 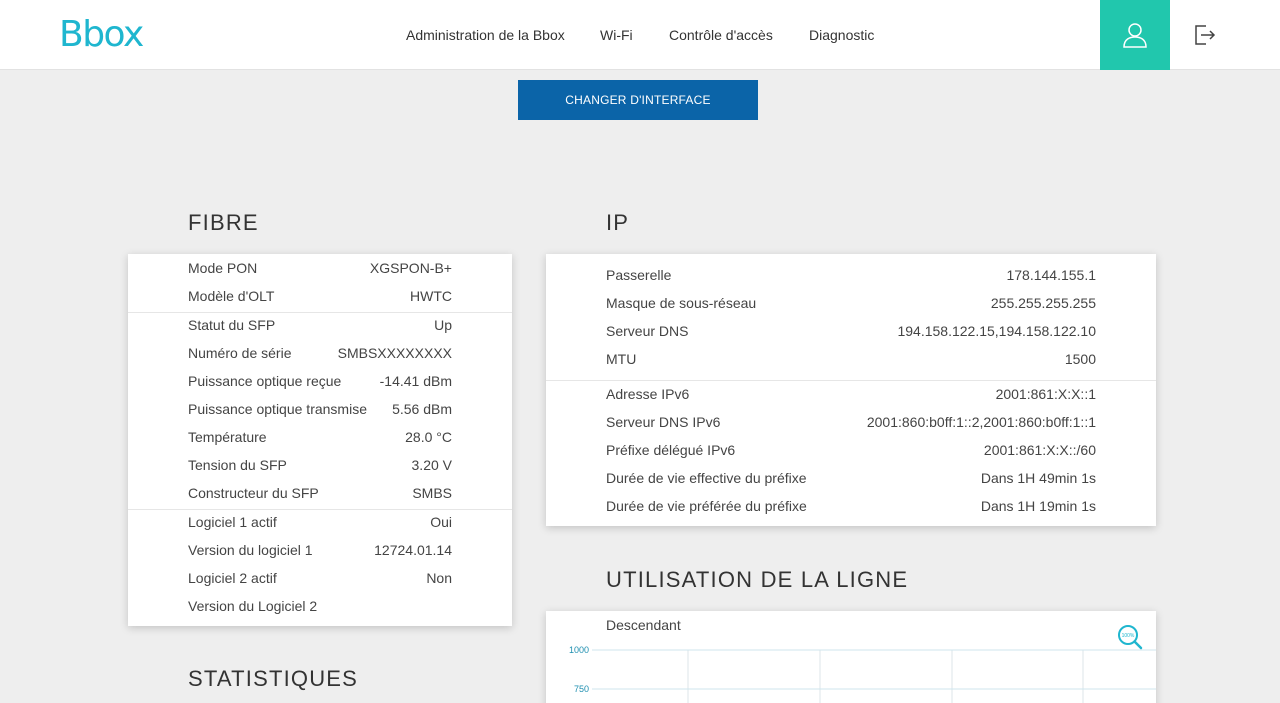 I want to click on fibre-row-value: Oui, so click(x=441, y=522).